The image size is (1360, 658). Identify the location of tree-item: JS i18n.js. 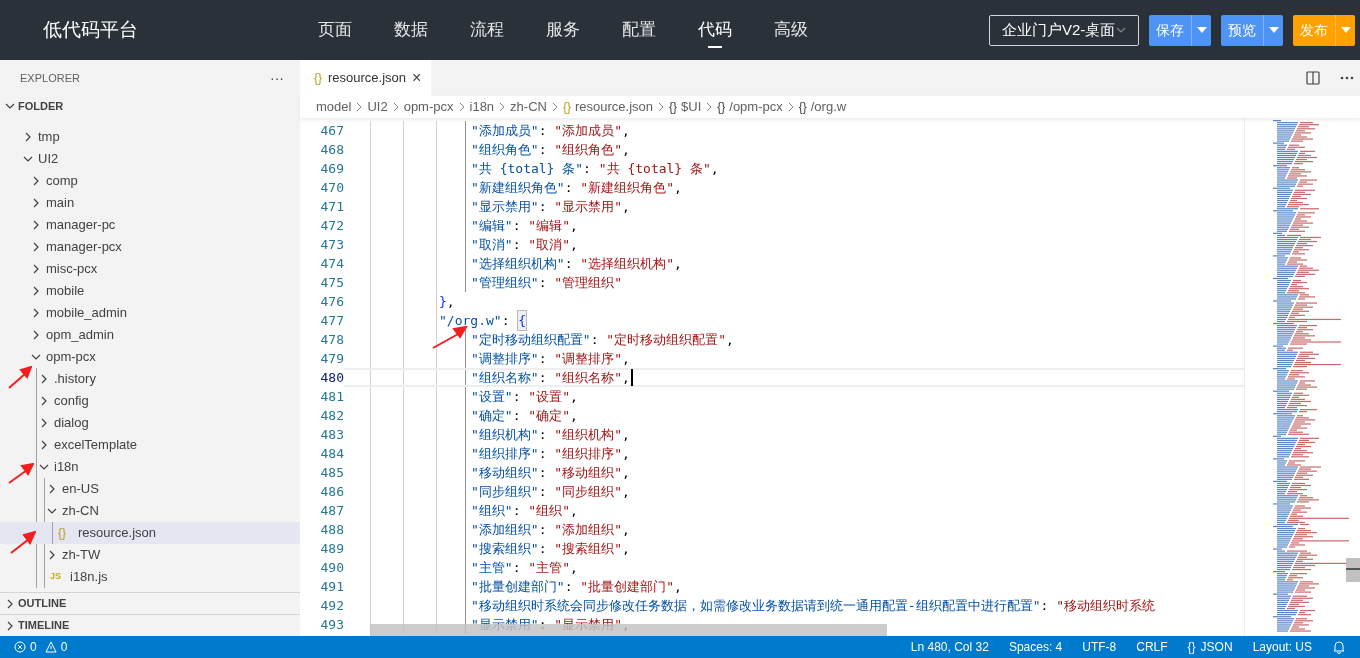
(150, 577).